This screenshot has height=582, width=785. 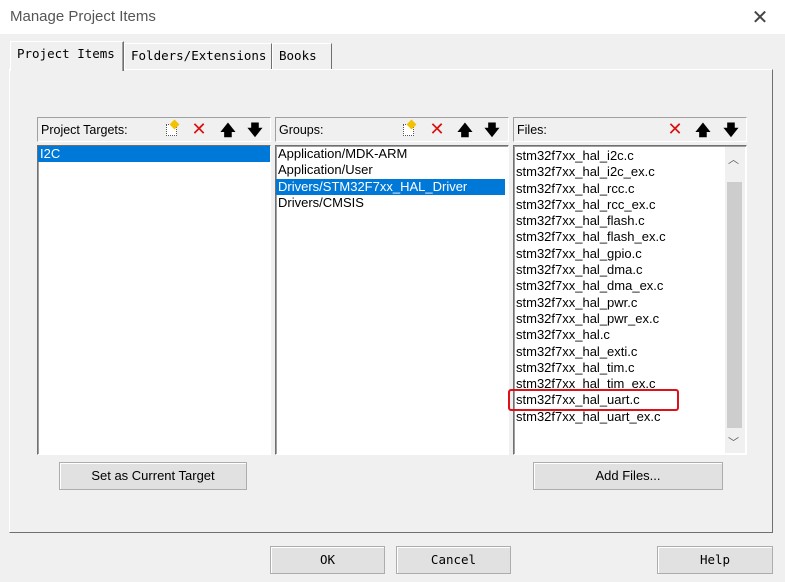 What do you see at coordinates (298, 55) in the screenshot?
I see `tab-label: Books` at bounding box center [298, 55].